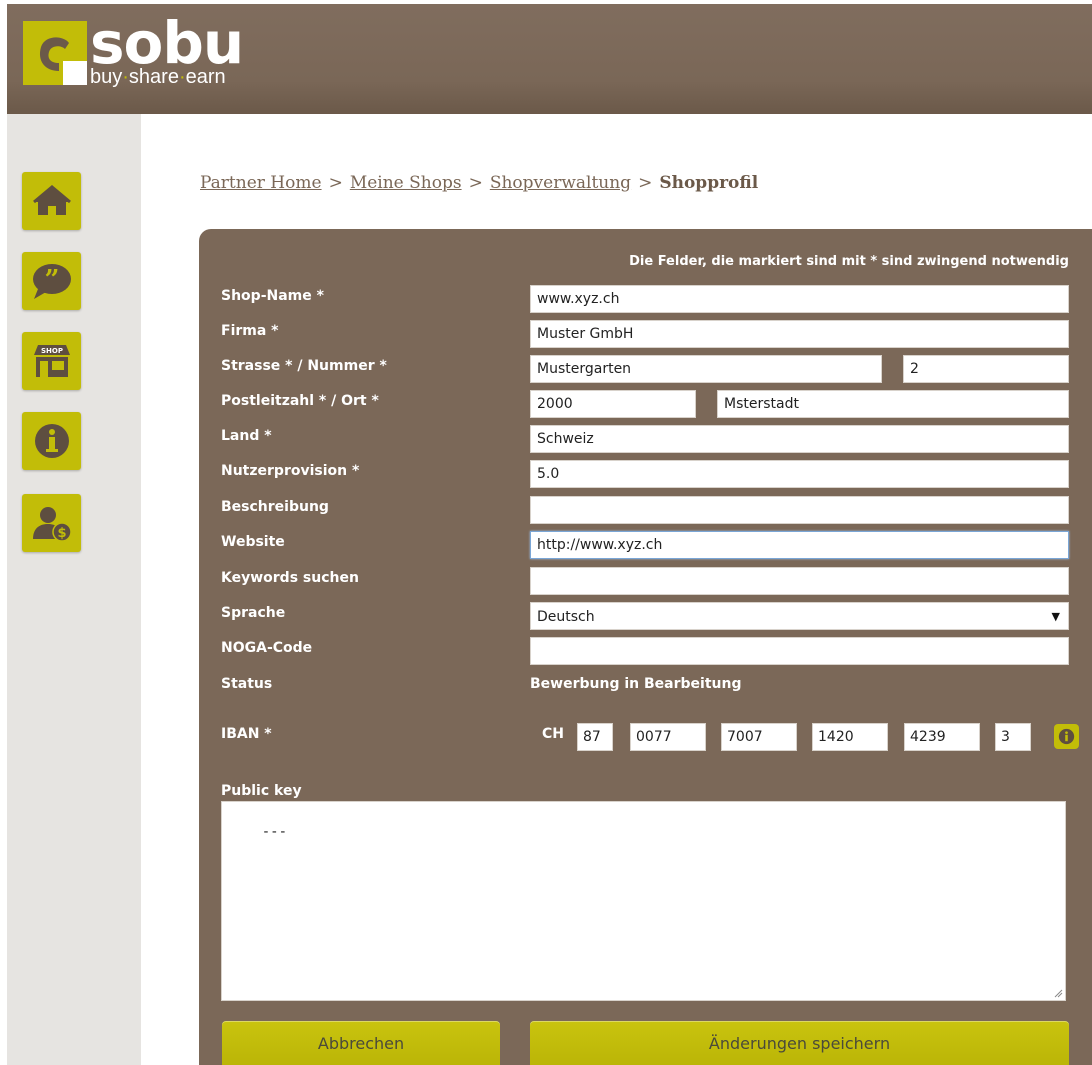  I want to click on home-icon, so click(51, 200).